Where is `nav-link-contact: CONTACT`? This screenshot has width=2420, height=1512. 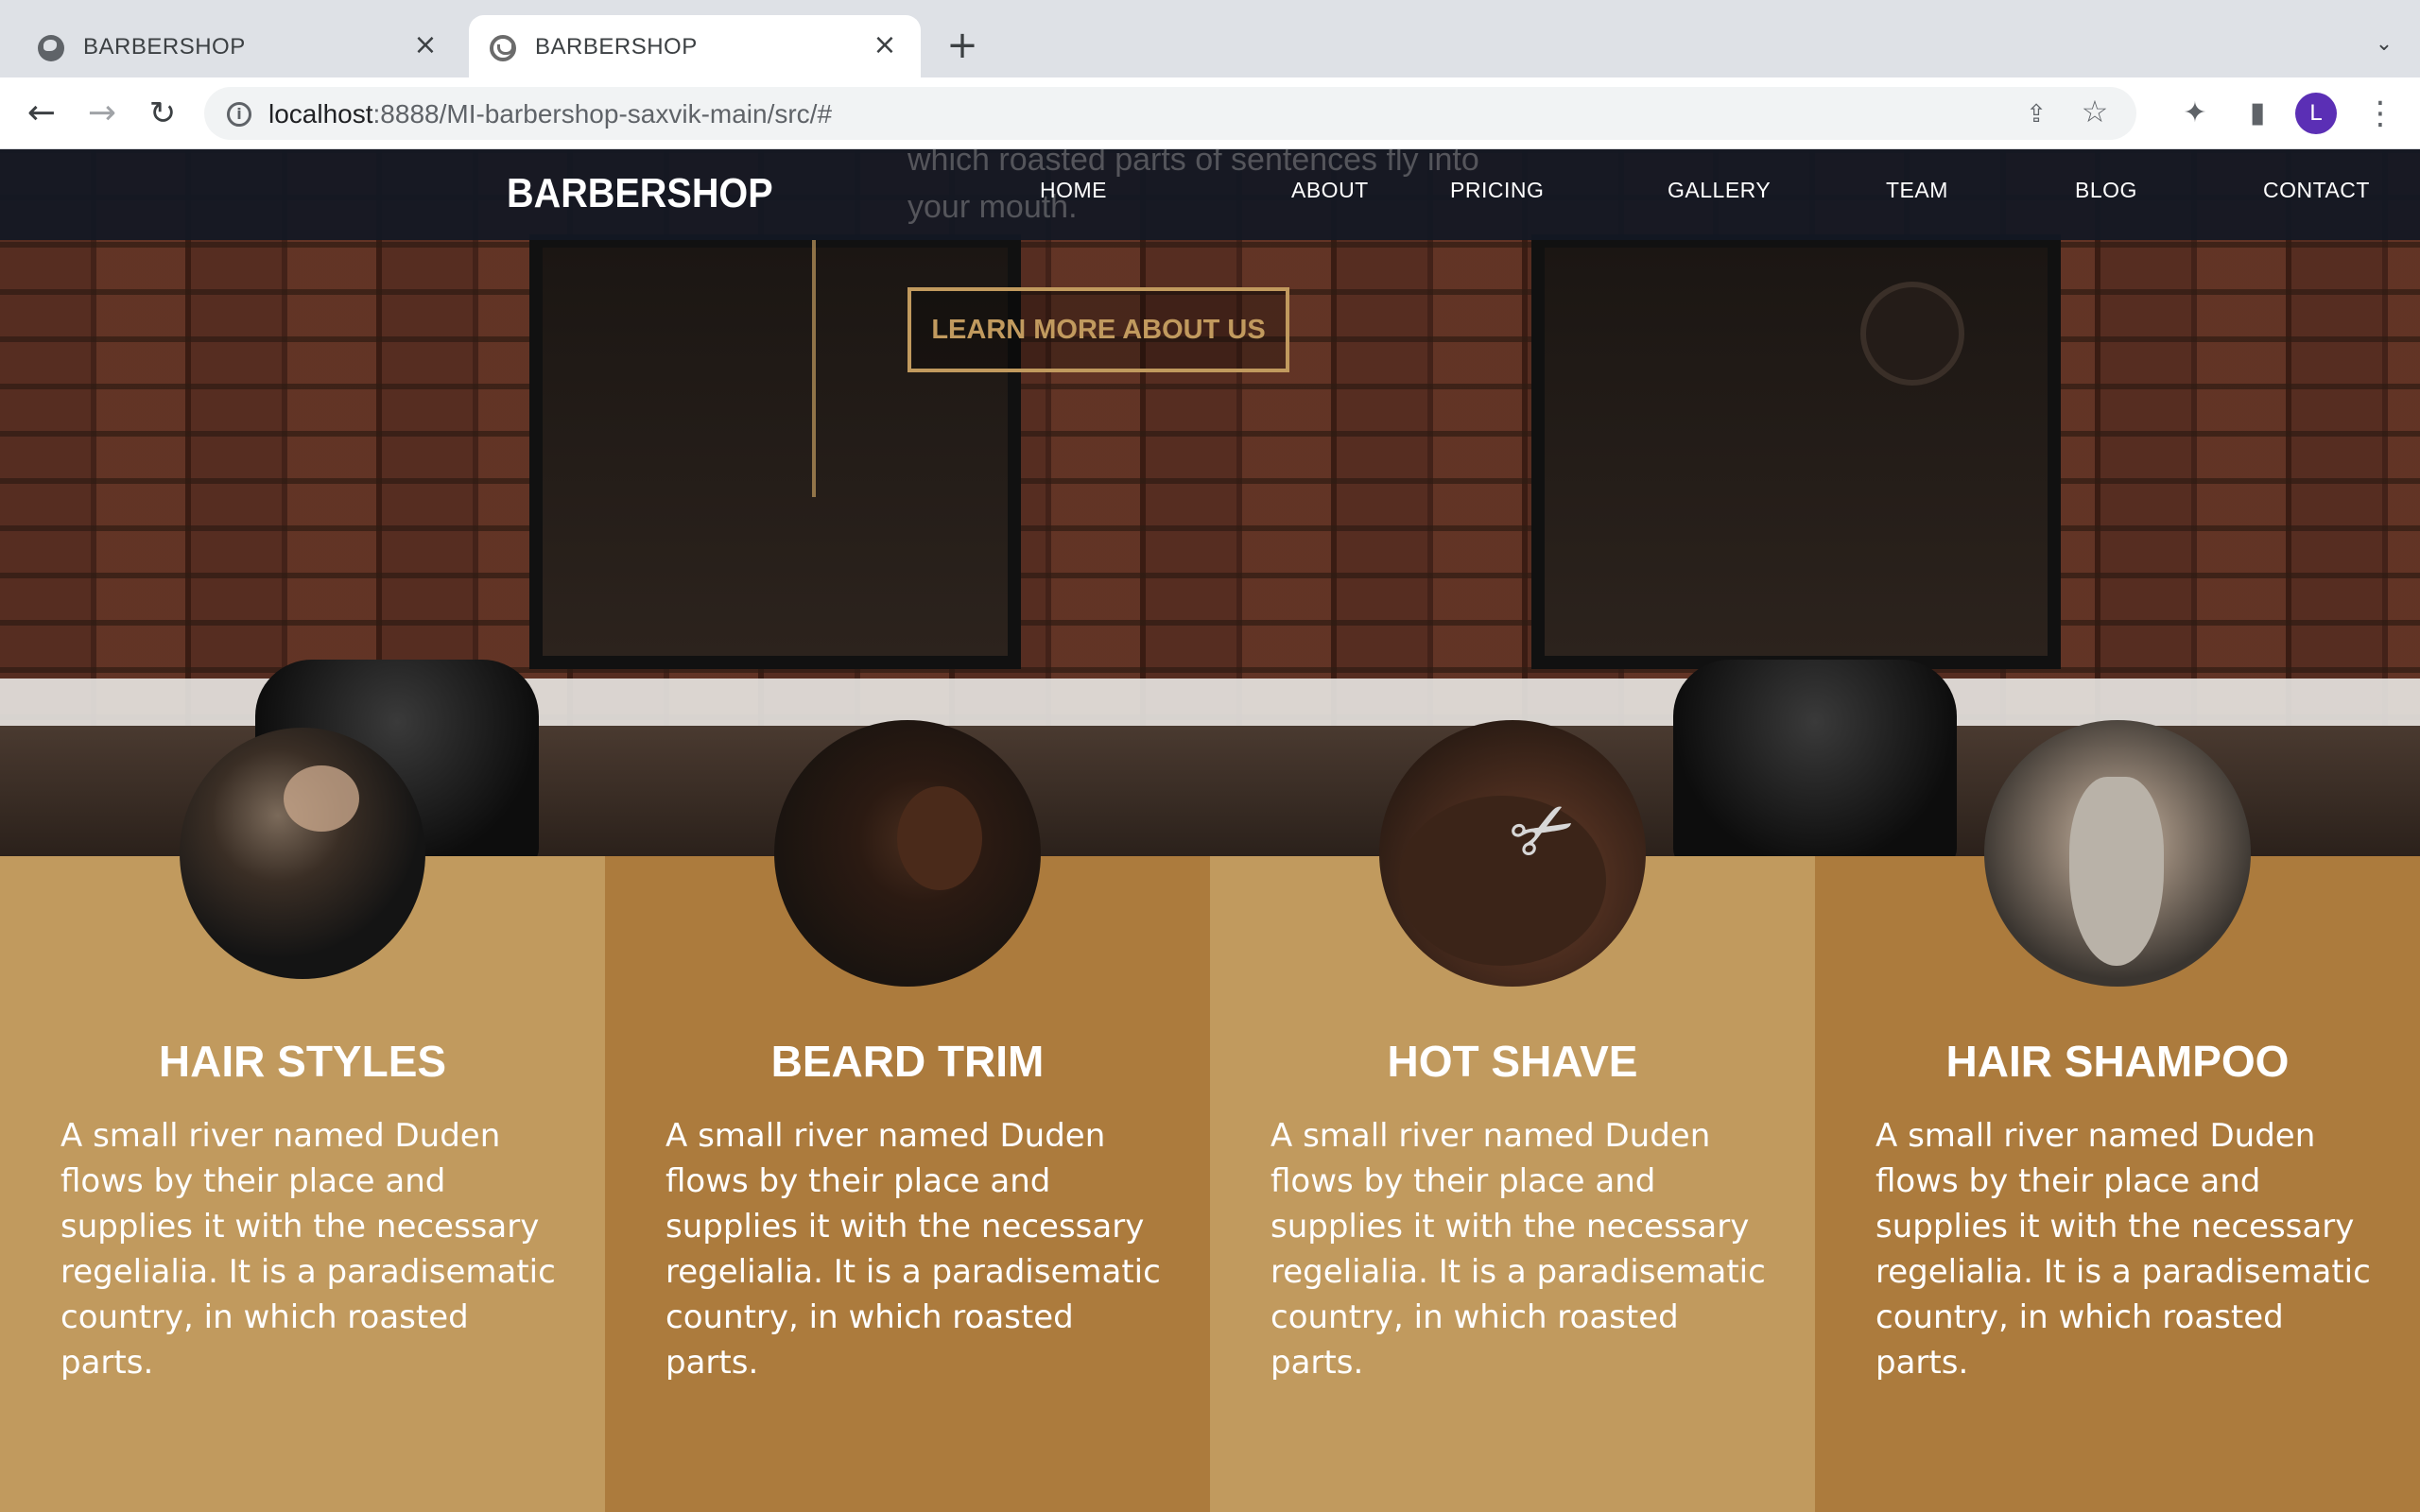
nav-link-contact: CONTACT is located at coordinates (2316, 190).